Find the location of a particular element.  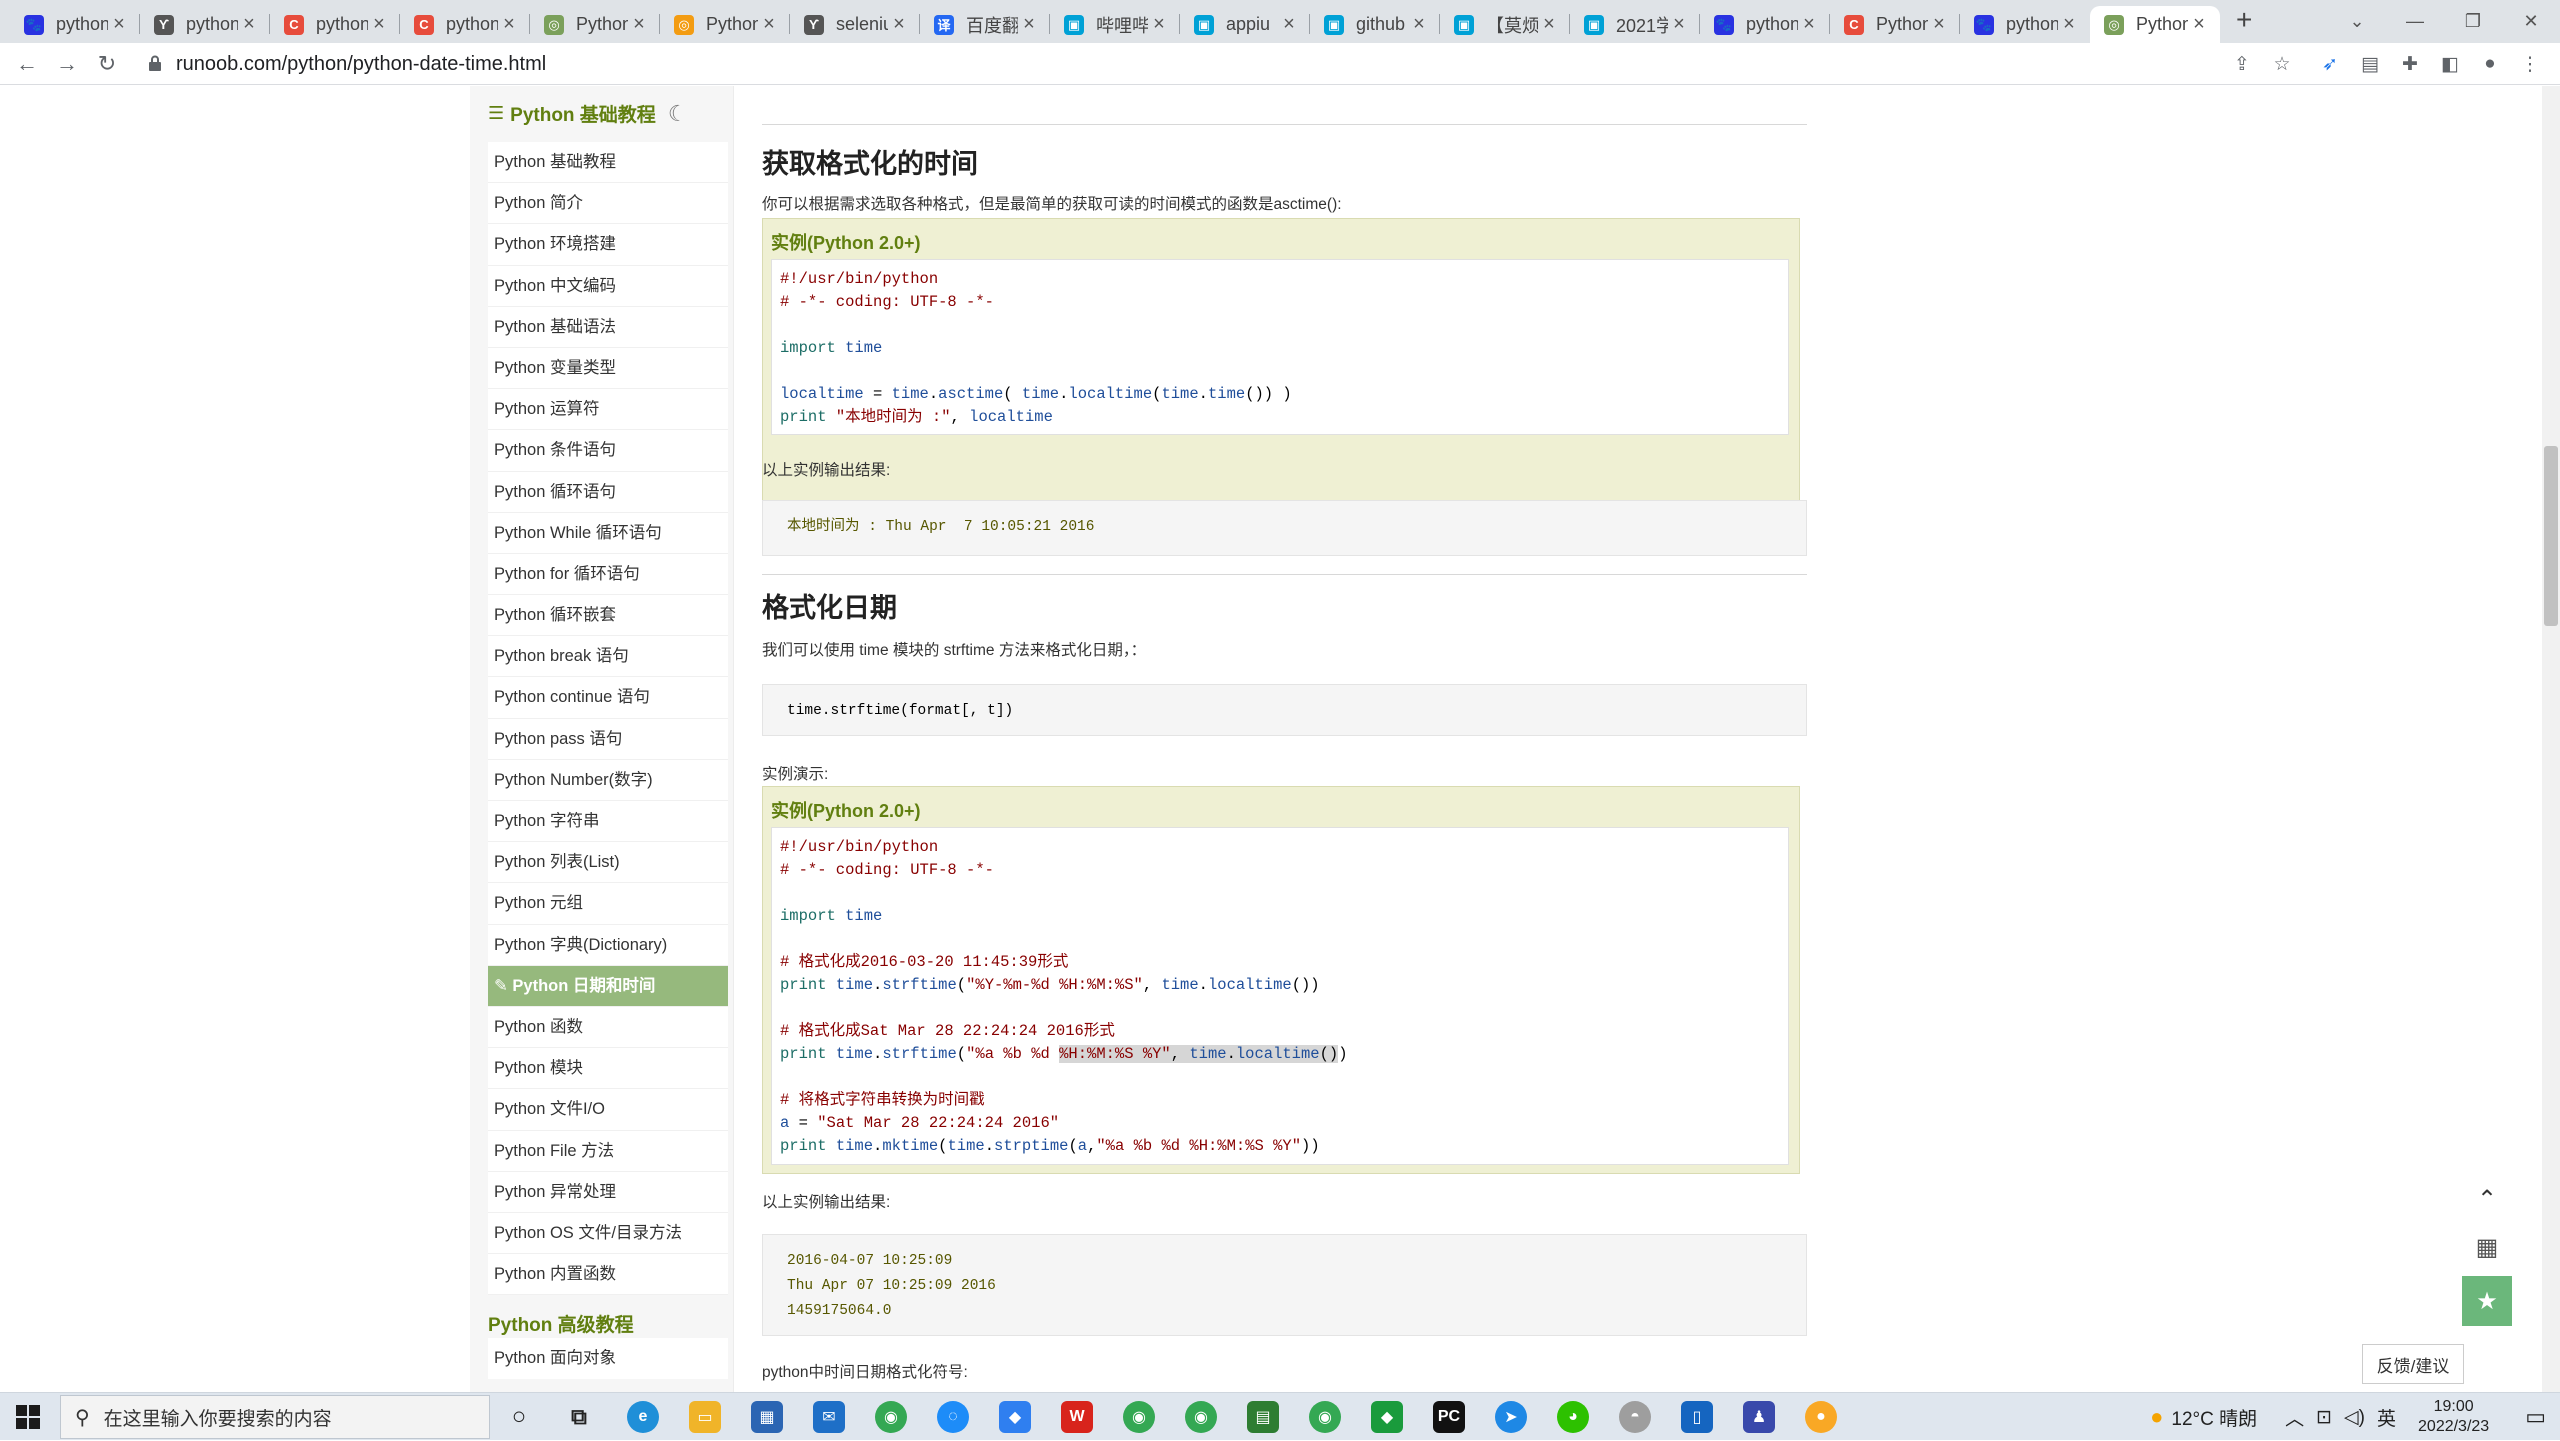

tab: ϒseleniu × is located at coordinates (855, 24).